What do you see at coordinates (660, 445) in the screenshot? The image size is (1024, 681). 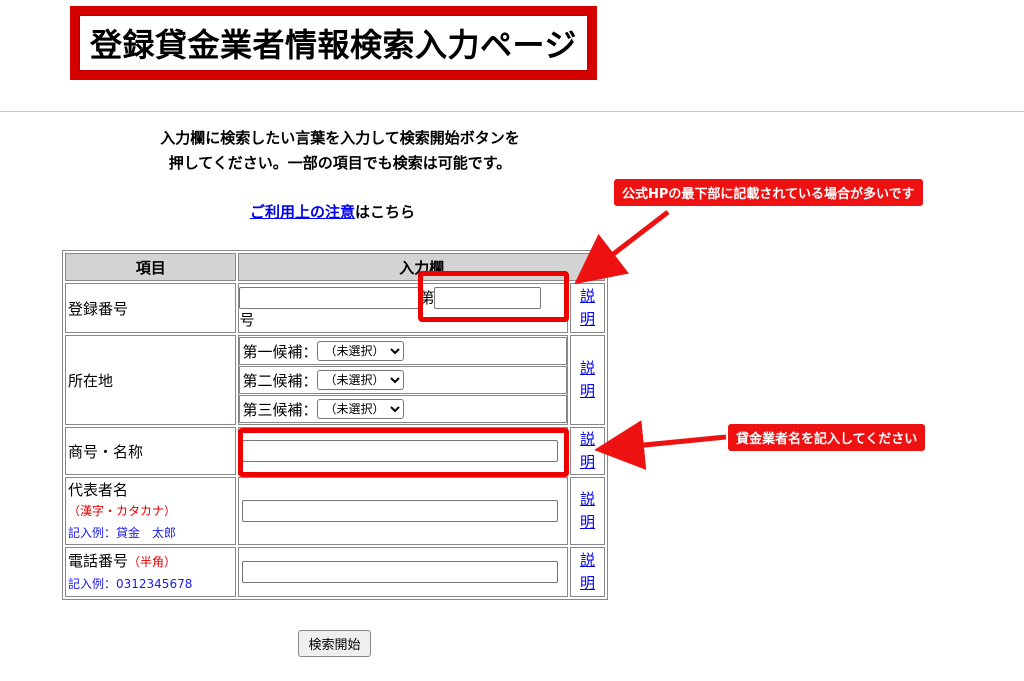 I see `arrow-to-trade-name` at bounding box center [660, 445].